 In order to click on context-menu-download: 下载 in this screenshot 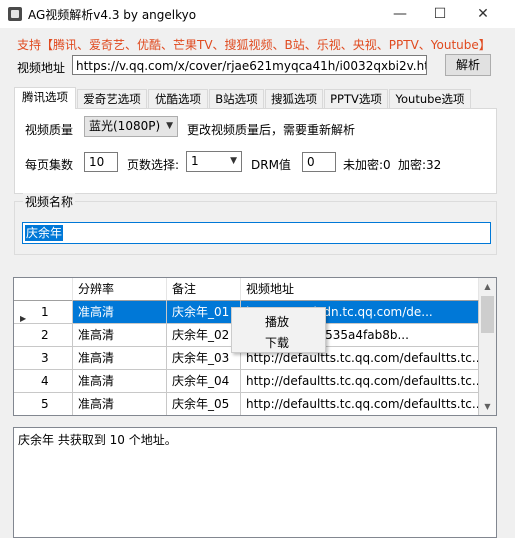, I will do `click(277, 342)`.